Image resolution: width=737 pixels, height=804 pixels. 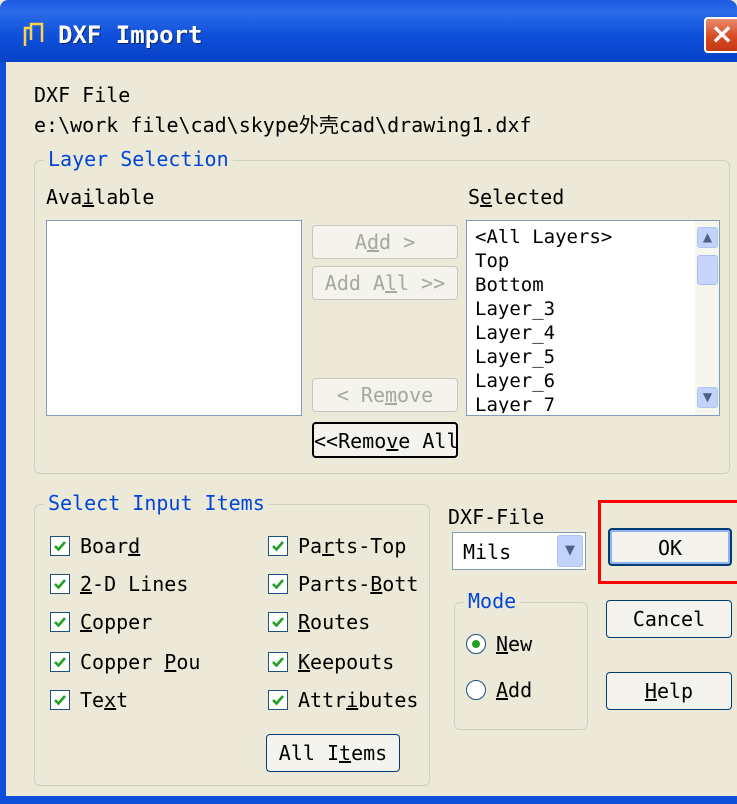 I want to click on close-button: ×, so click(x=720, y=35).